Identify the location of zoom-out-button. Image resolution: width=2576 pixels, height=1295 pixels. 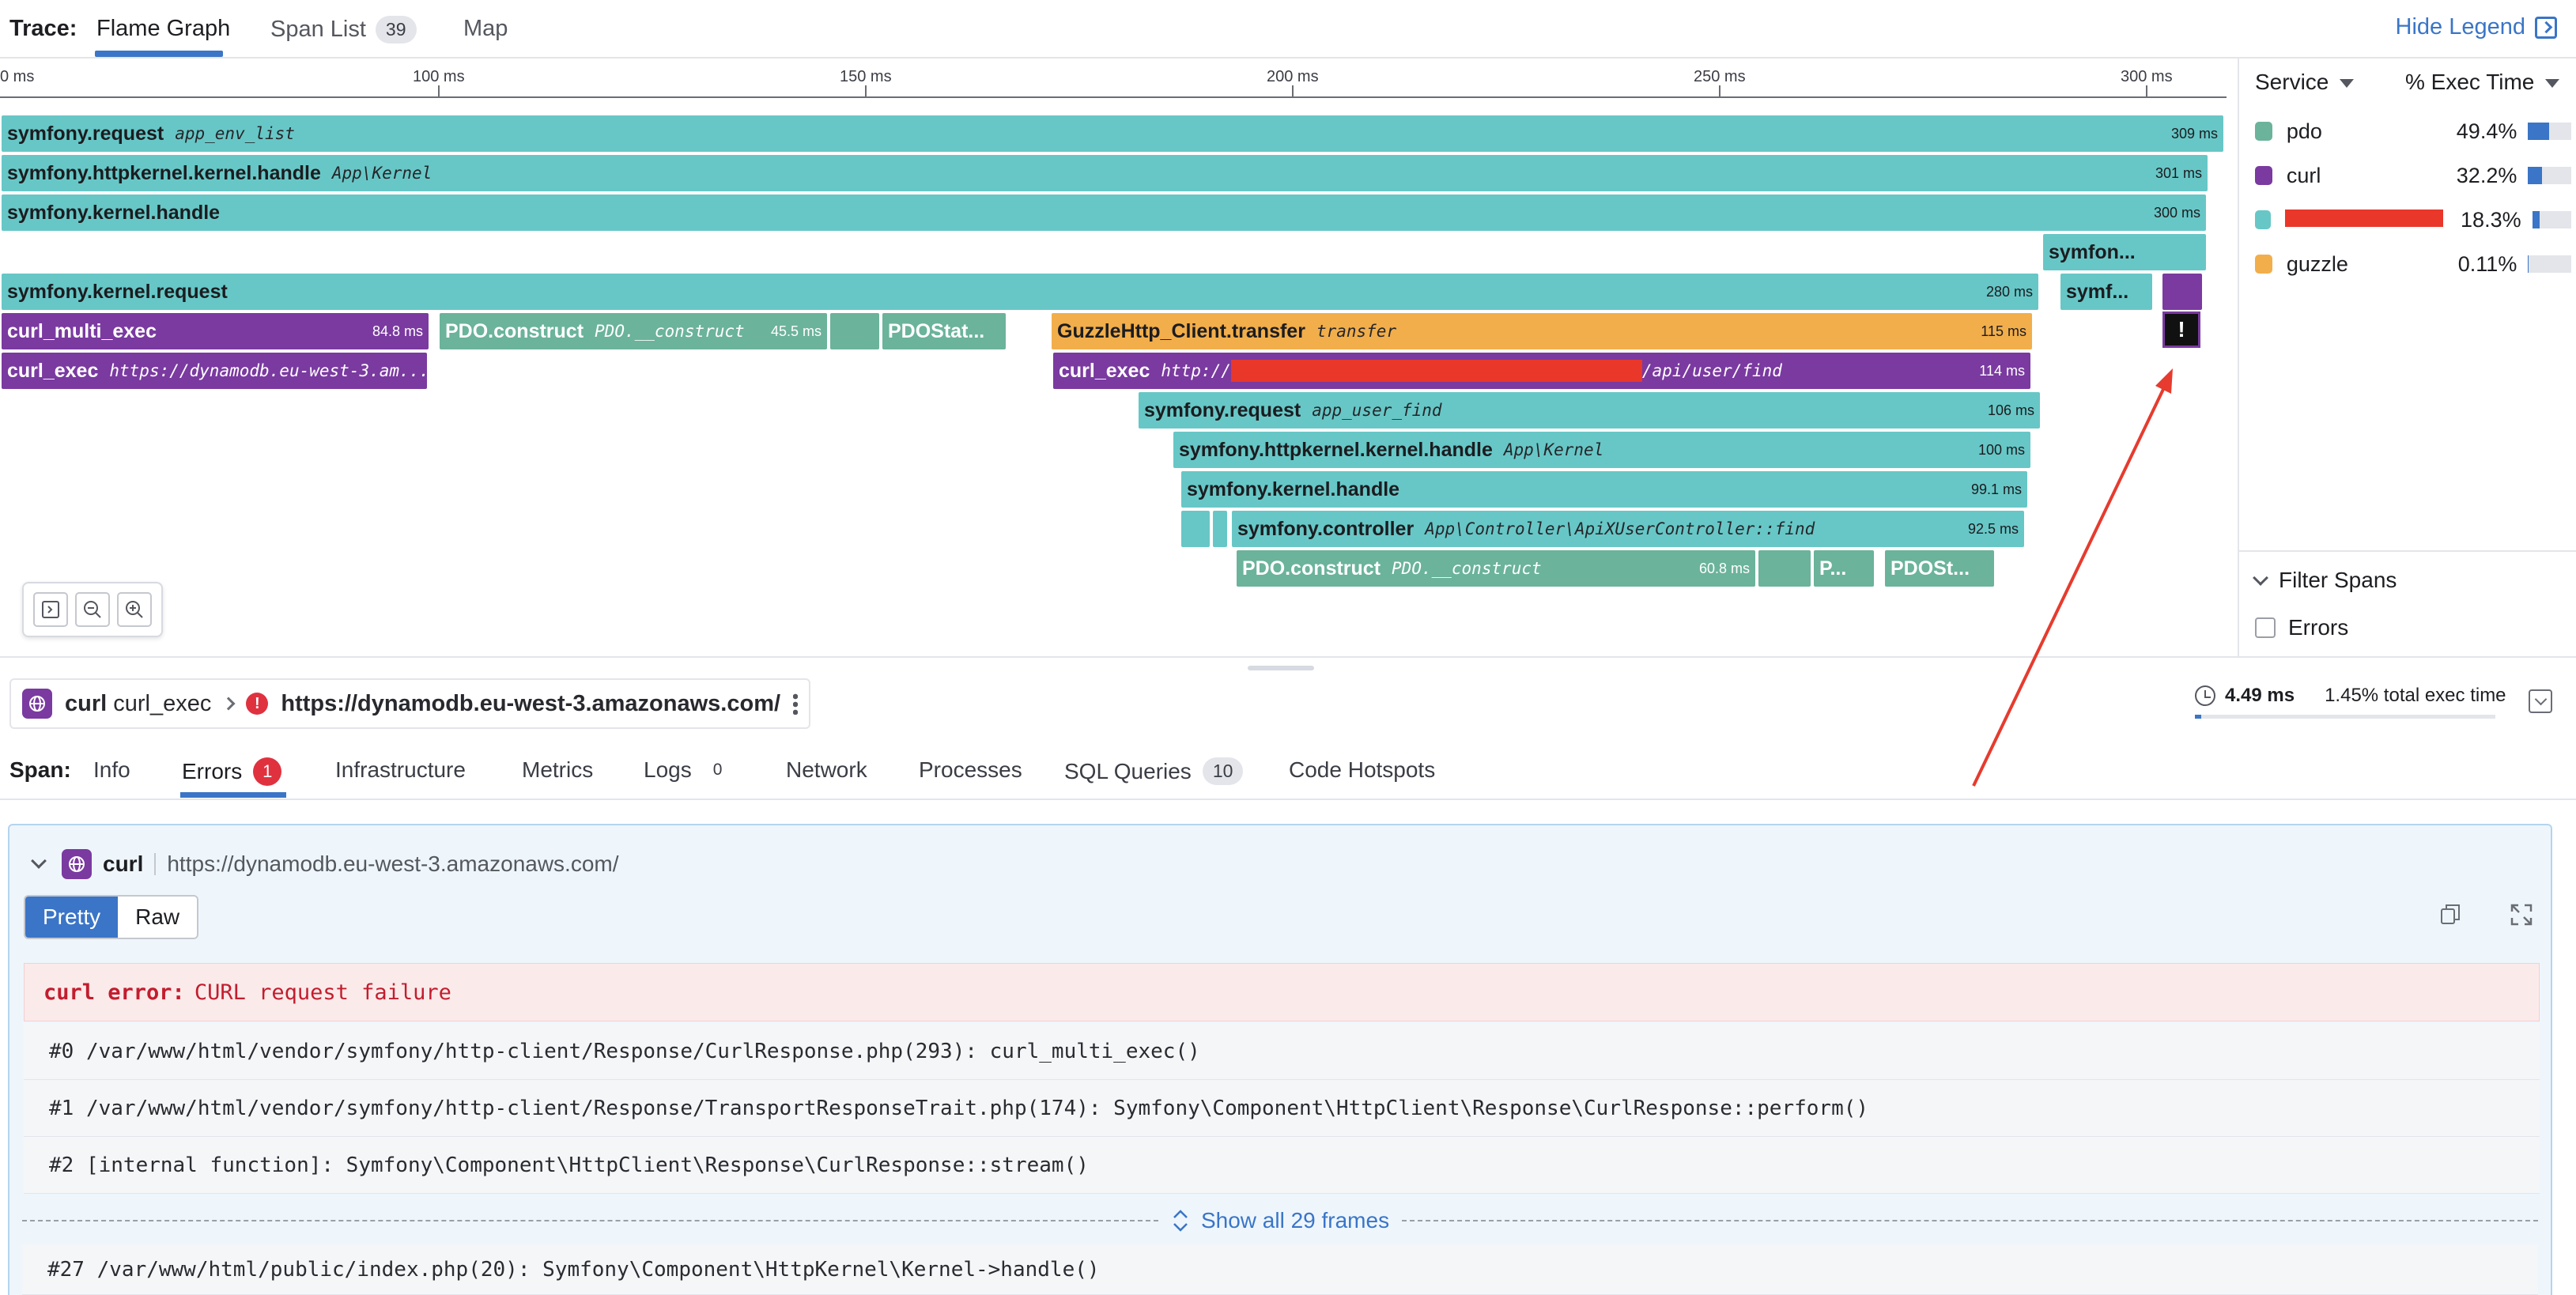
(92, 609).